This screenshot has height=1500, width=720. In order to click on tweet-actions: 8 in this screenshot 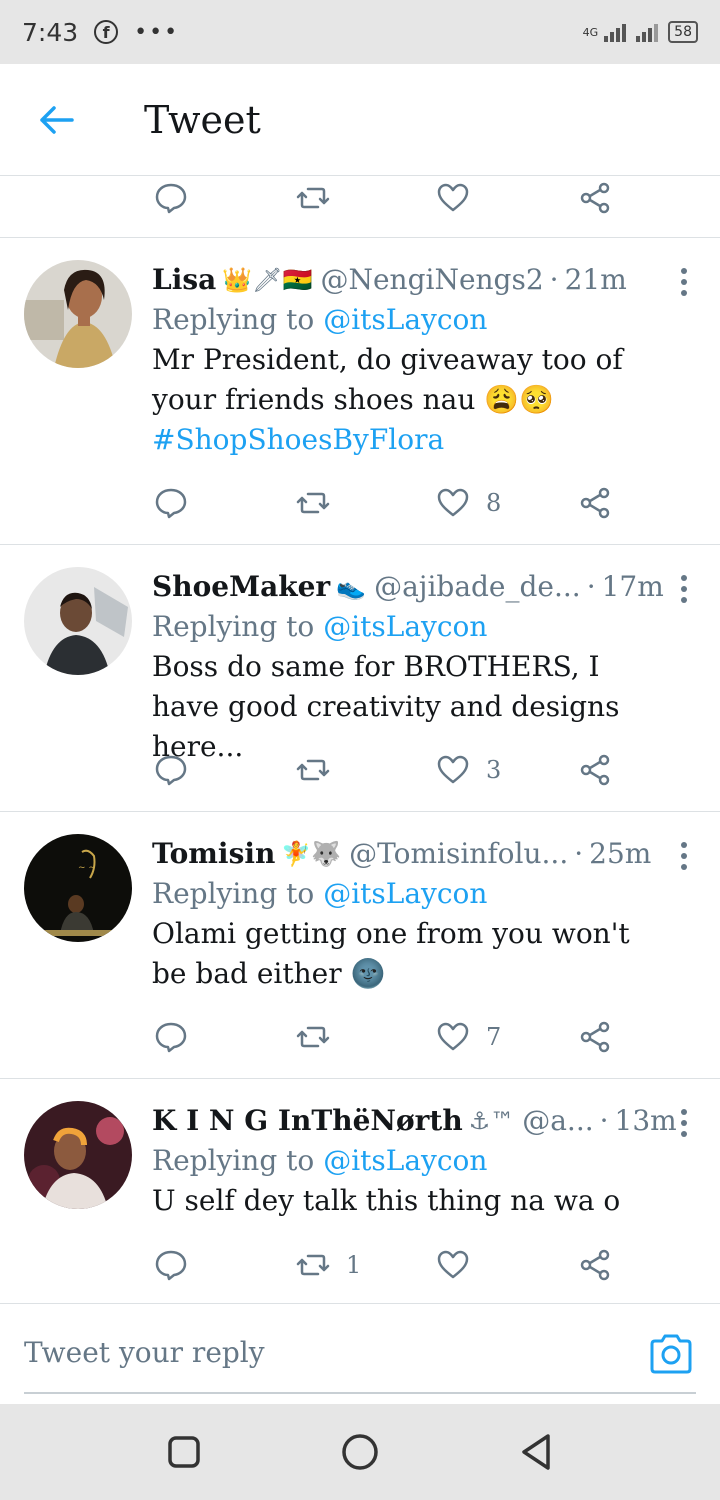, I will do `click(385, 503)`.